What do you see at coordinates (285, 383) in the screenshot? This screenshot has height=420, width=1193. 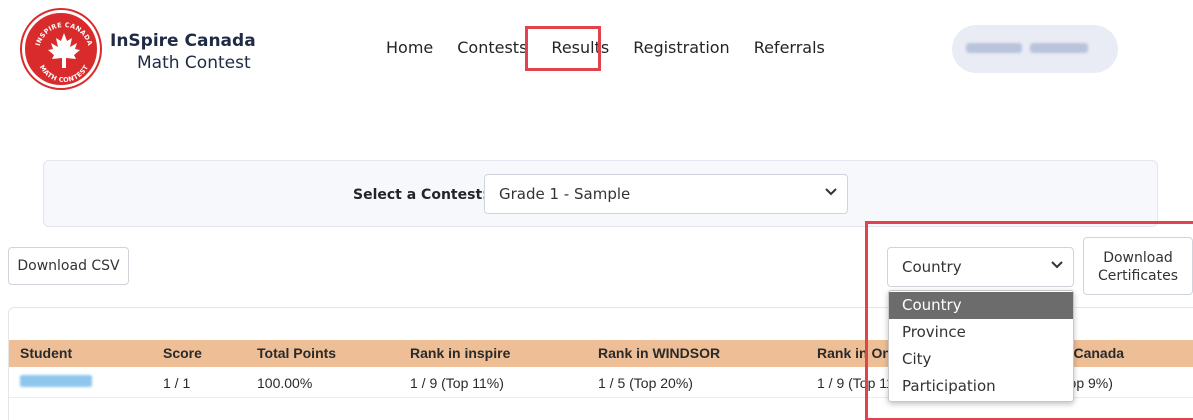 I see `cell-total-points: 100.00%` at bounding box center [285, 383].